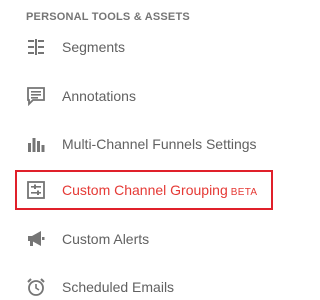 This screenshot has height=300, width=320. Describe the element at coordinates (36, 287) in the screenshot. I see `alarm-clock-icon` at that location.